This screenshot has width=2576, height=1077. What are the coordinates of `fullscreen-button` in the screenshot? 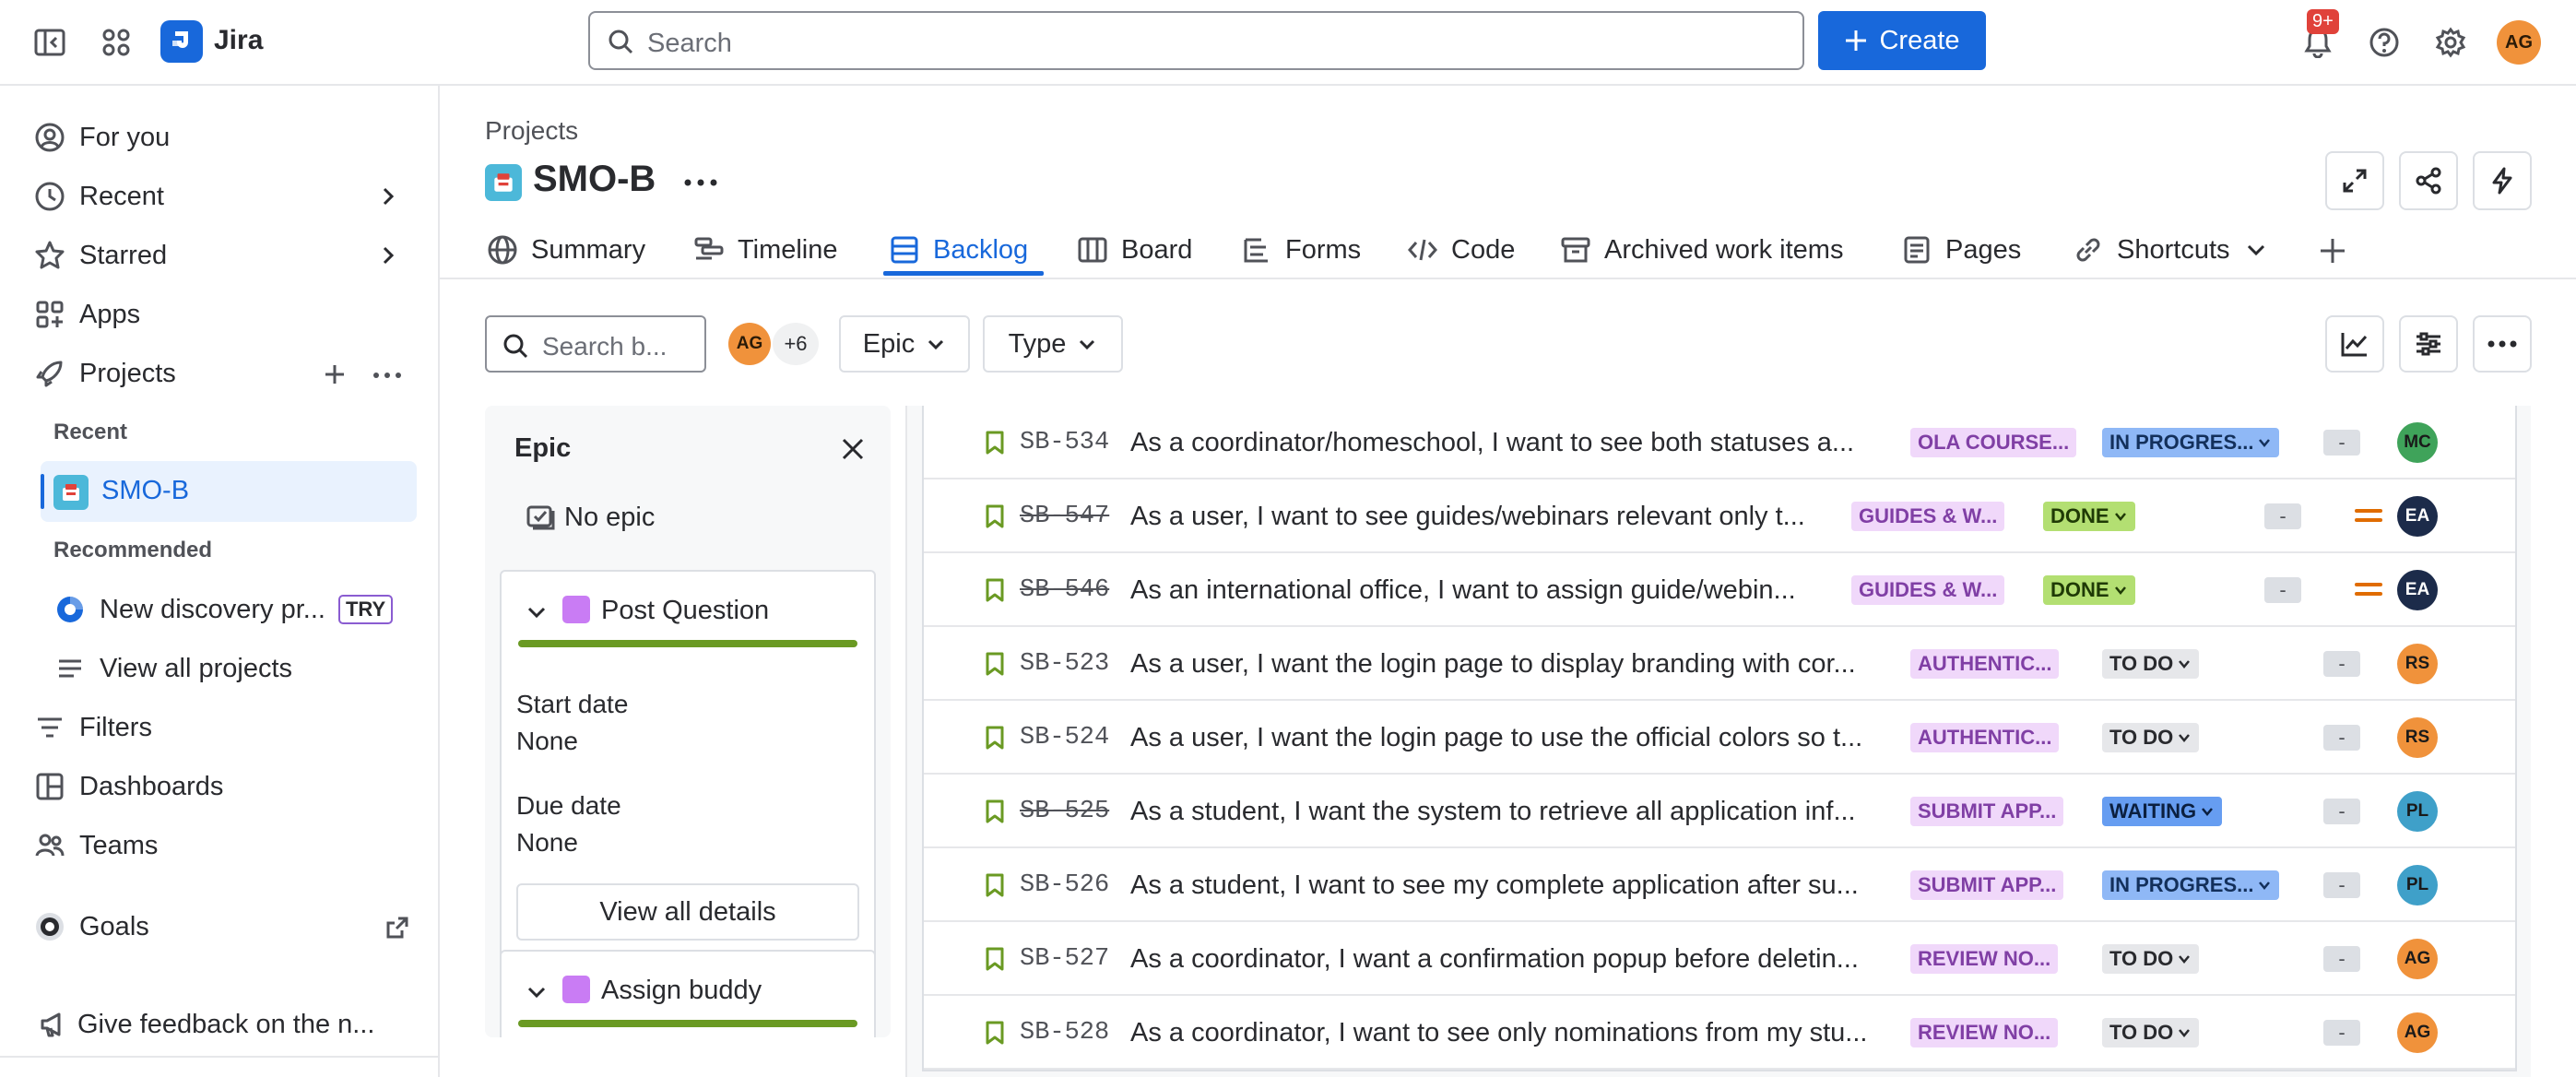 It's located at (2354, 180).